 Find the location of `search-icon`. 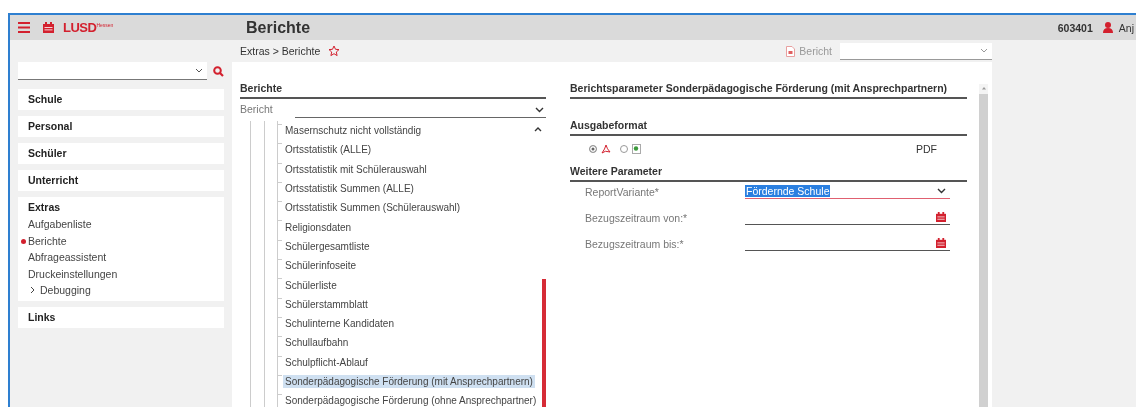

search-icon is located at coordinates (218, 71).